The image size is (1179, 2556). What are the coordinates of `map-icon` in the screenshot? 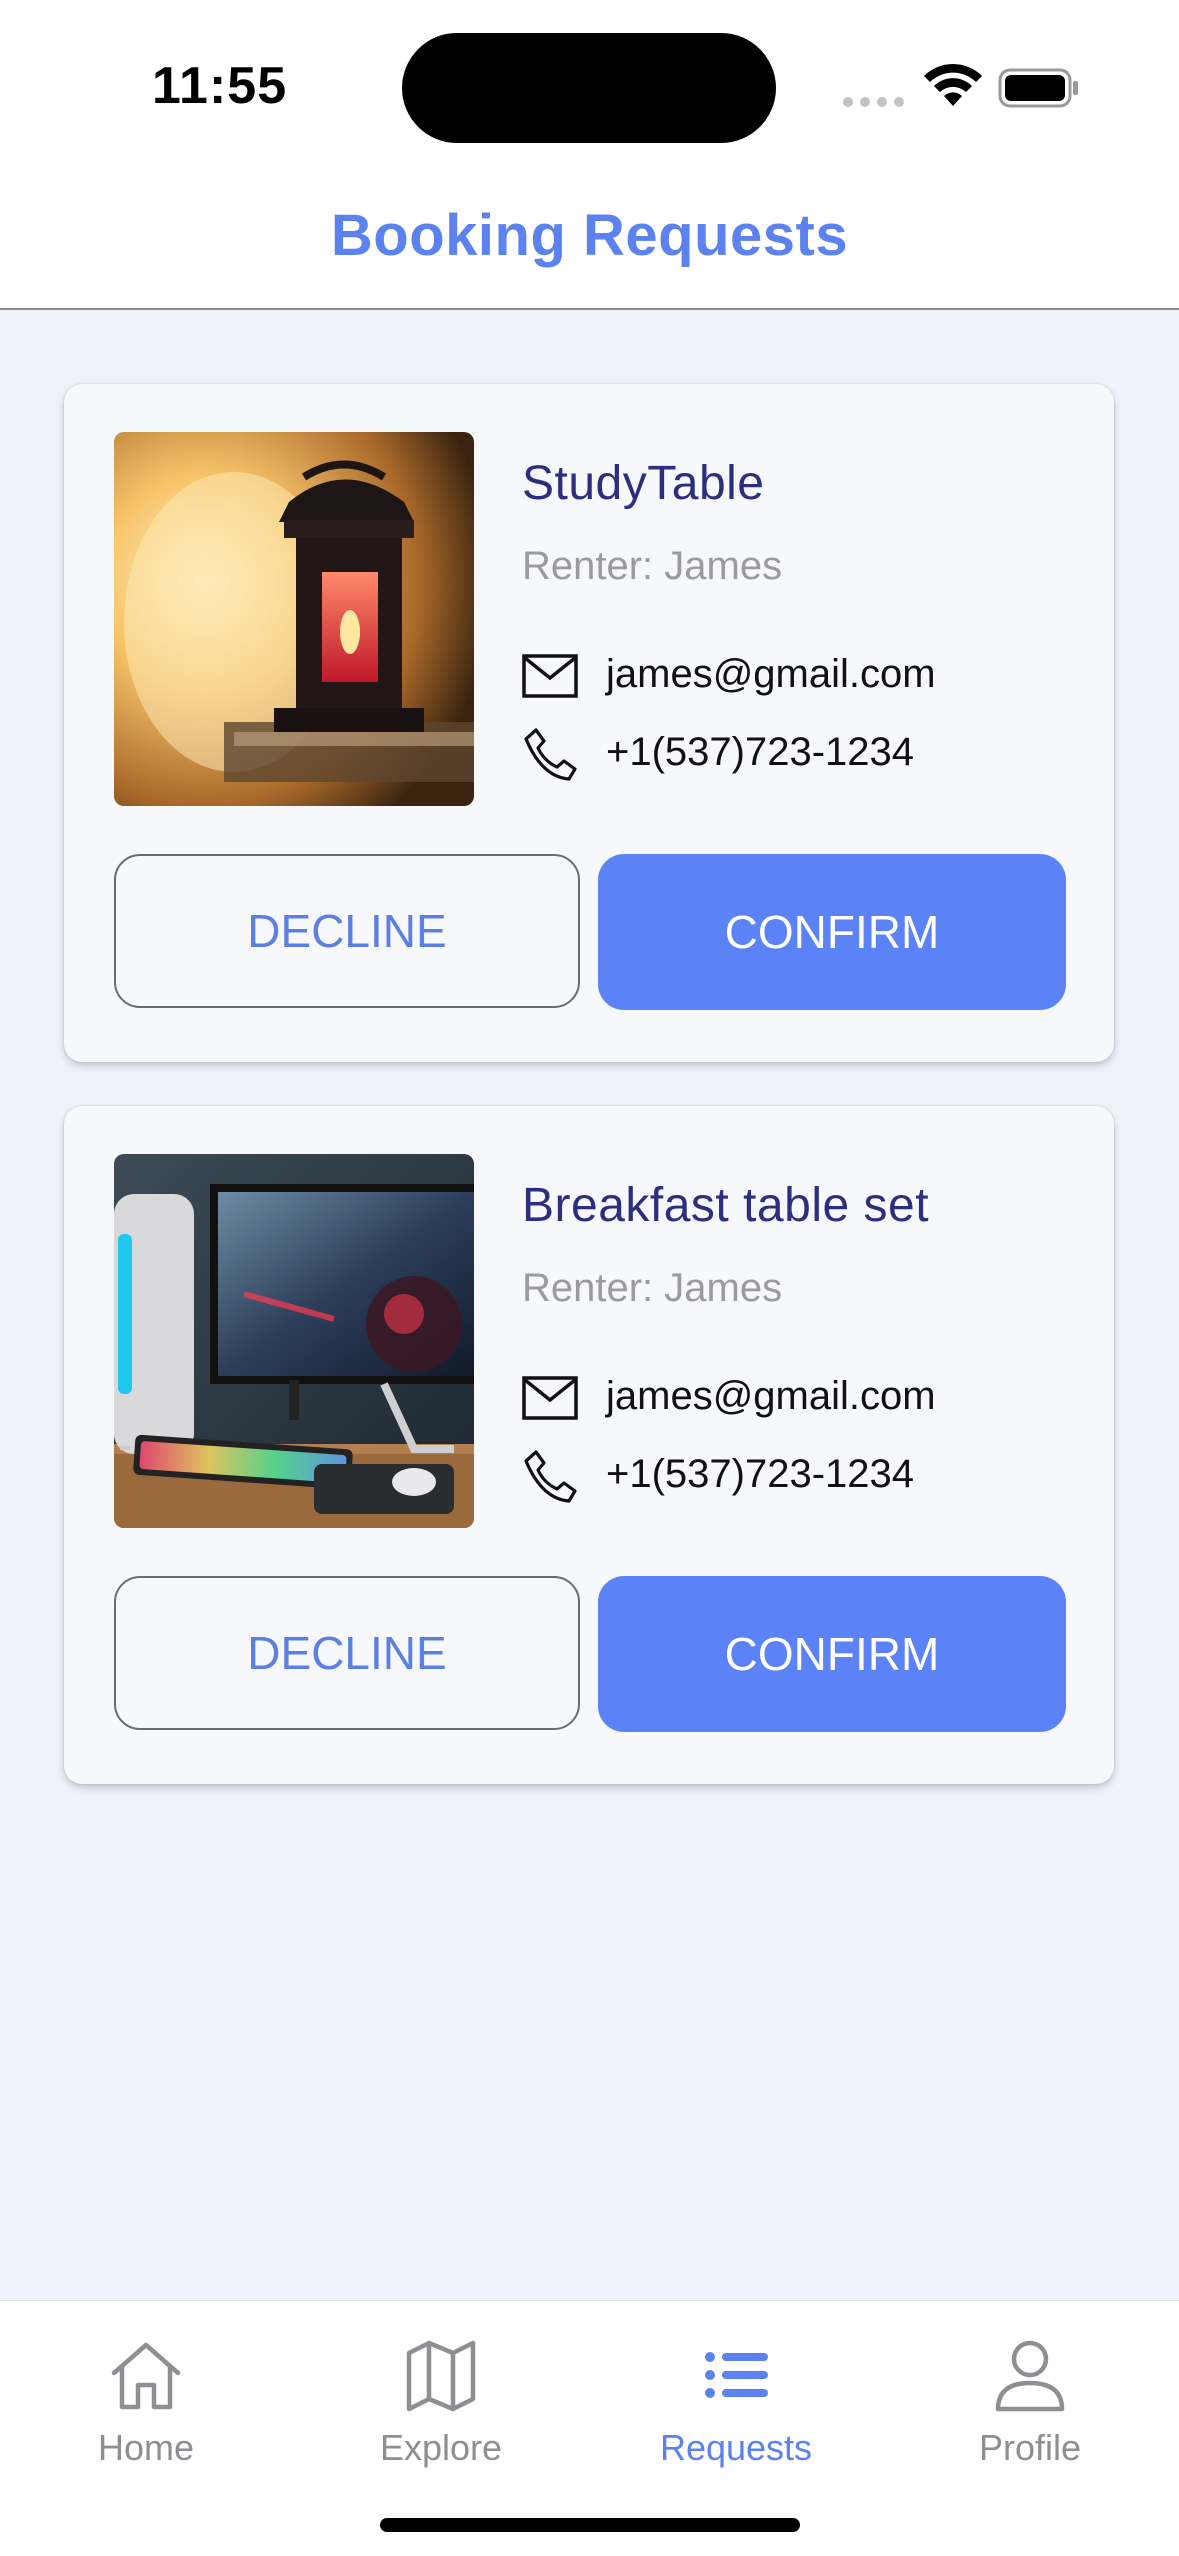 It's located at (441, 2376).